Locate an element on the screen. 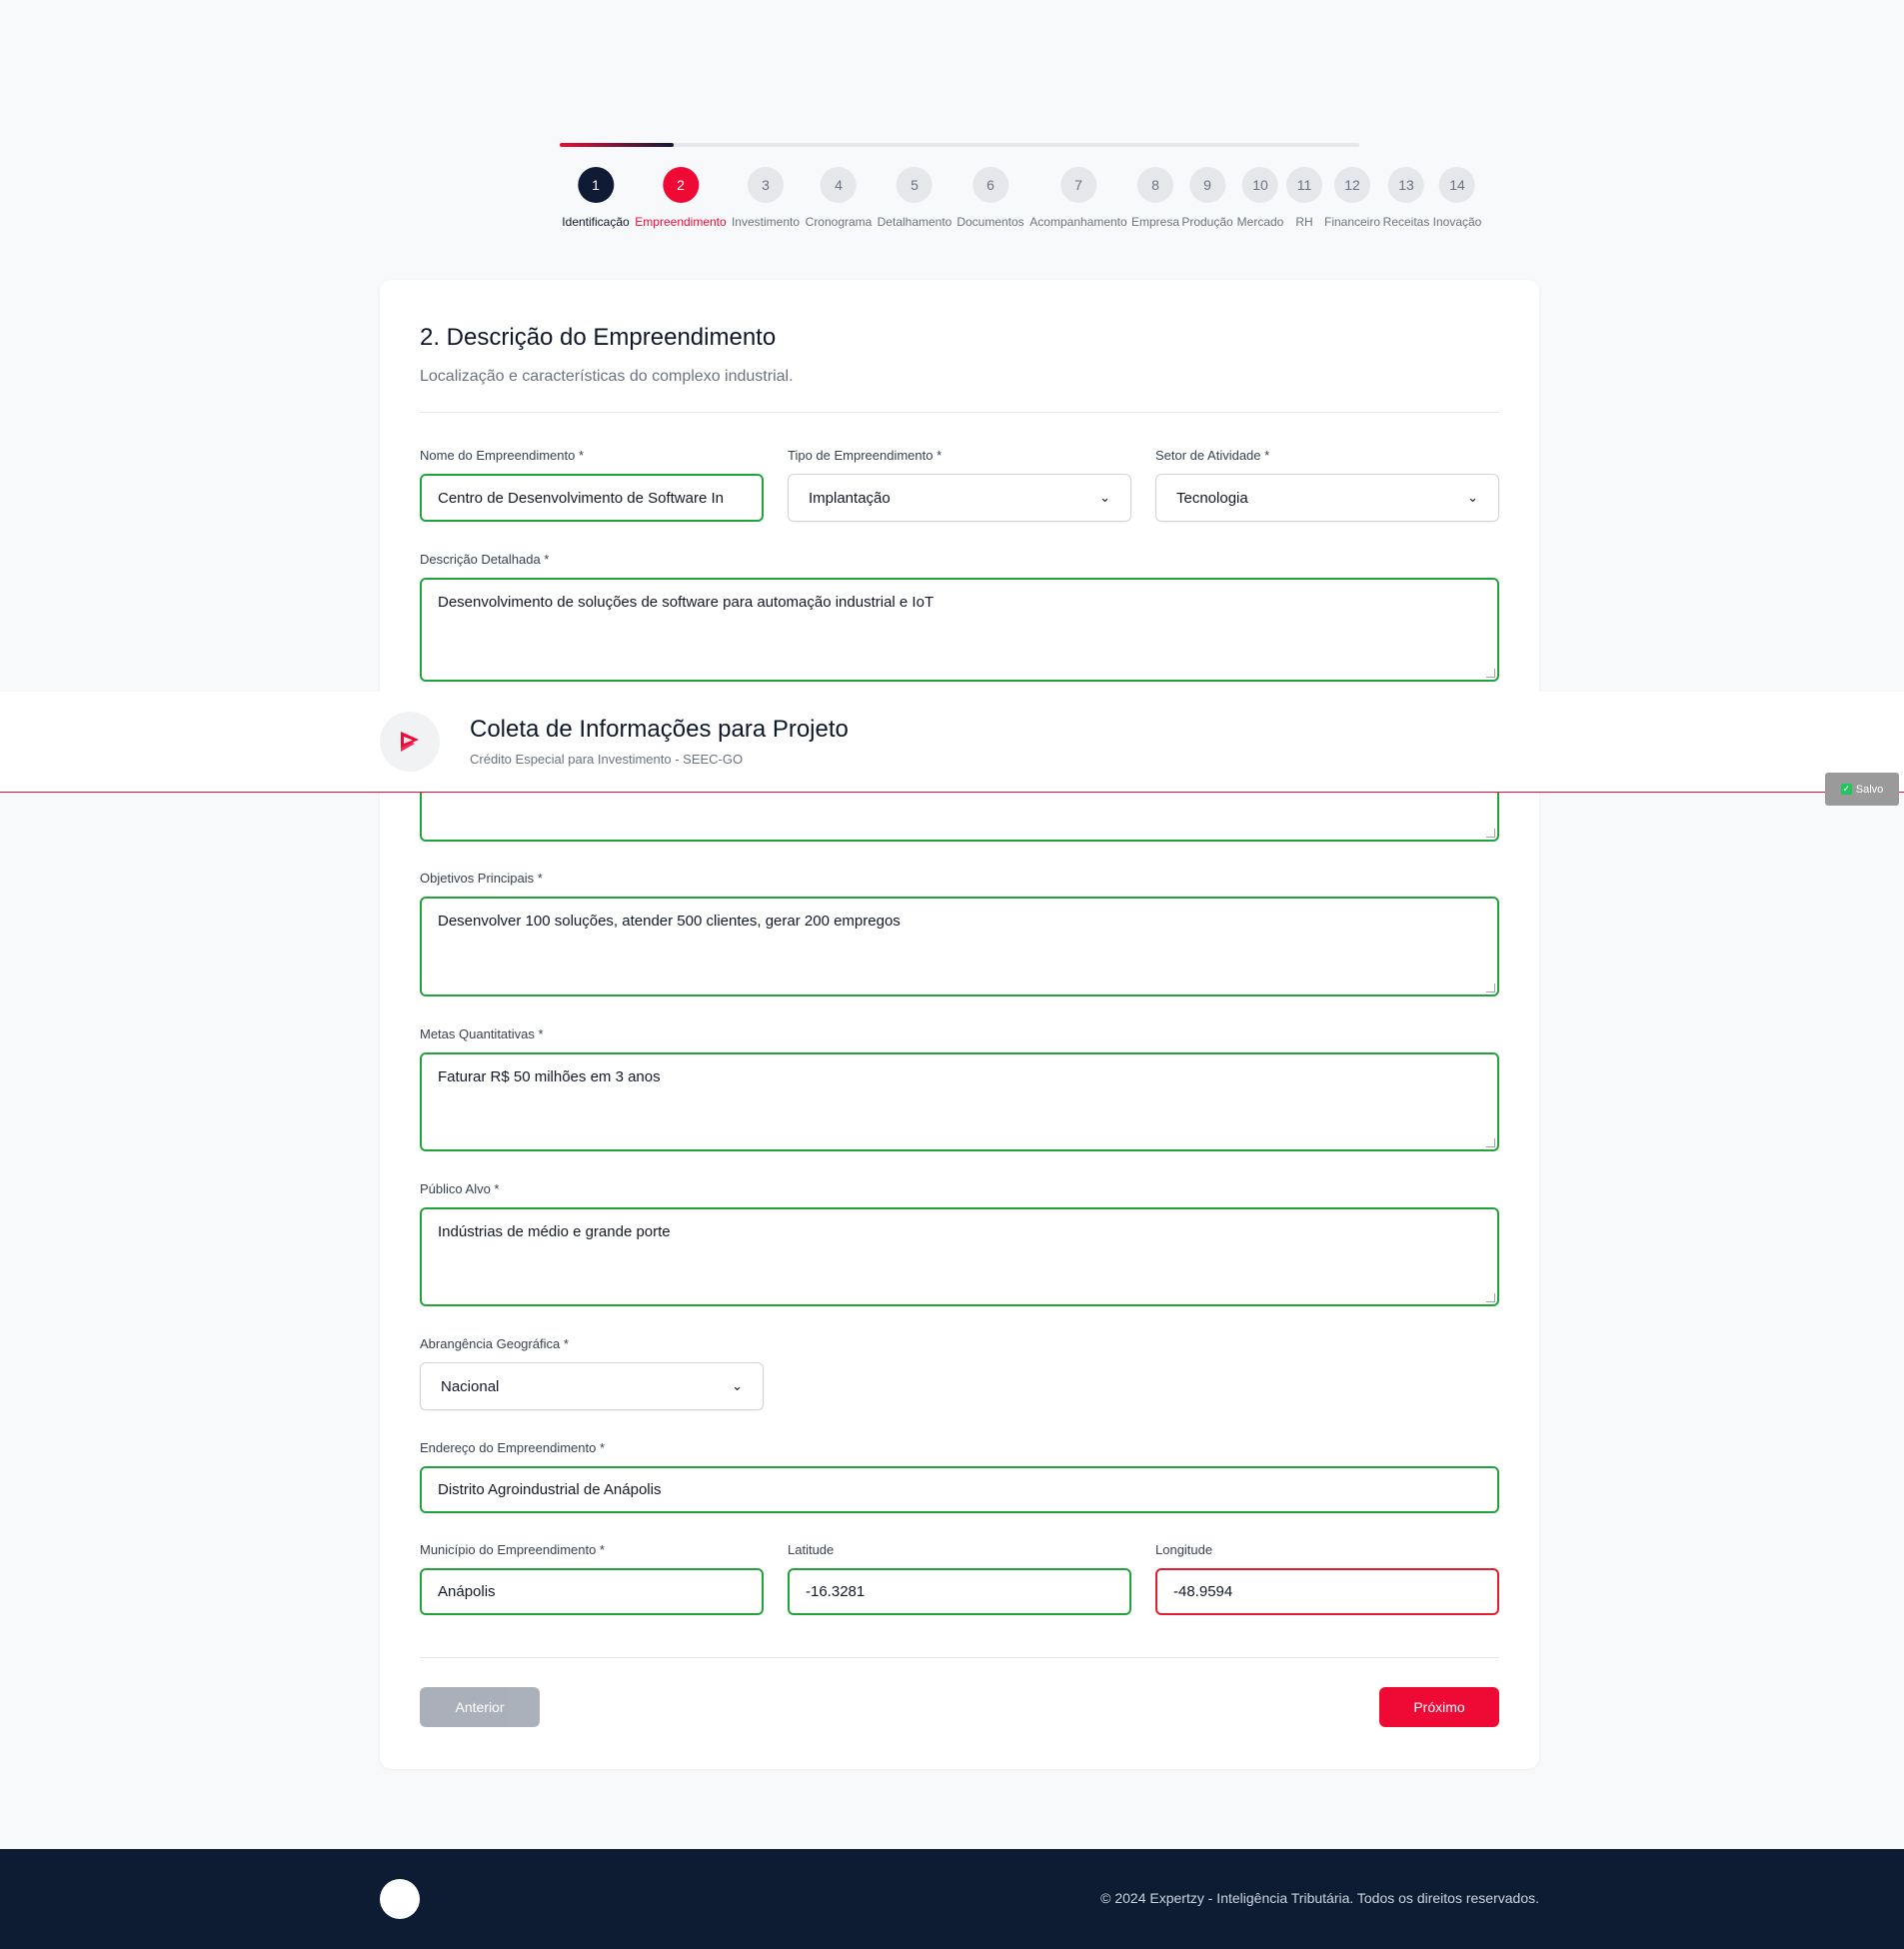 The height and width of the screenshot is (1949, 1904). setor-atividade-select: Tecnologia ⌄ is located at coordinates (1327, 498).